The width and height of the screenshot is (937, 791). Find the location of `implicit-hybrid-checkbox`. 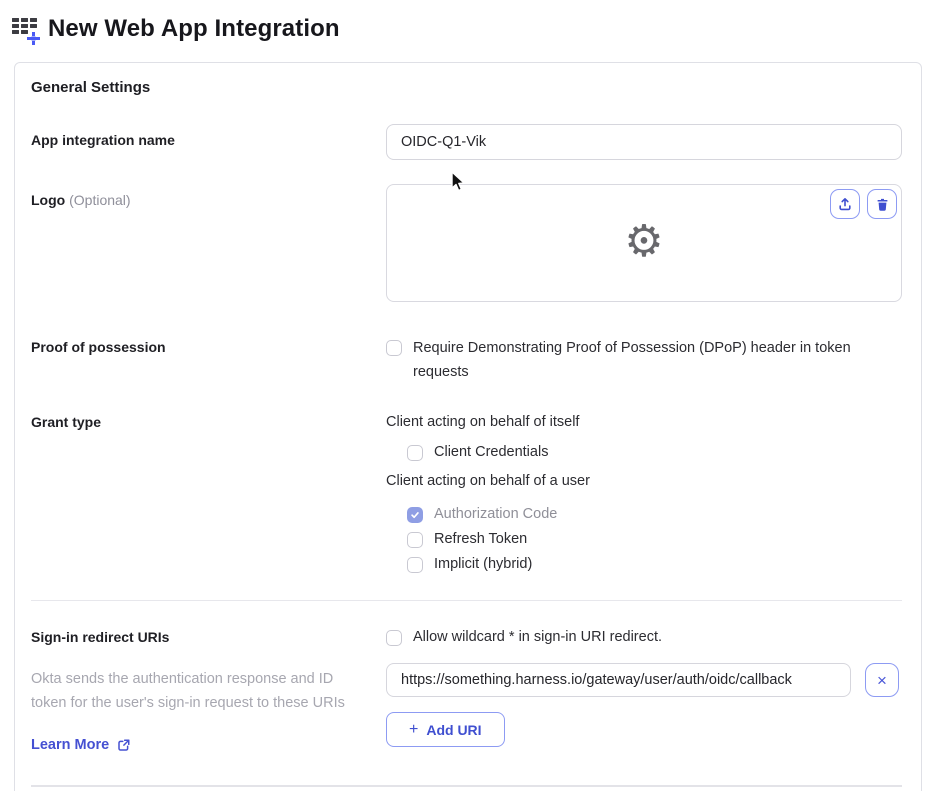

implicit-hybrid-checkbox is located at coordinates (415, 565).